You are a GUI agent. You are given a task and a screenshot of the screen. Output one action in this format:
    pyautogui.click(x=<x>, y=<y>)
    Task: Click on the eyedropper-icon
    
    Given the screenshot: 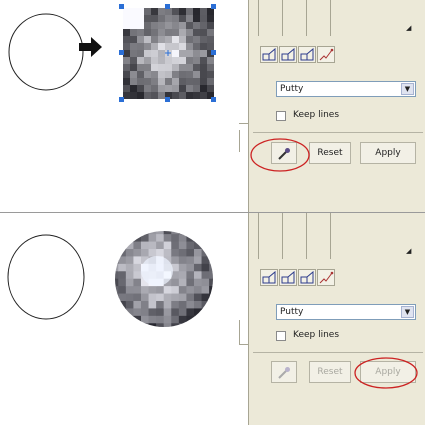 What is the action you would take?
    pyautogui.click(x=284, y=373)
    